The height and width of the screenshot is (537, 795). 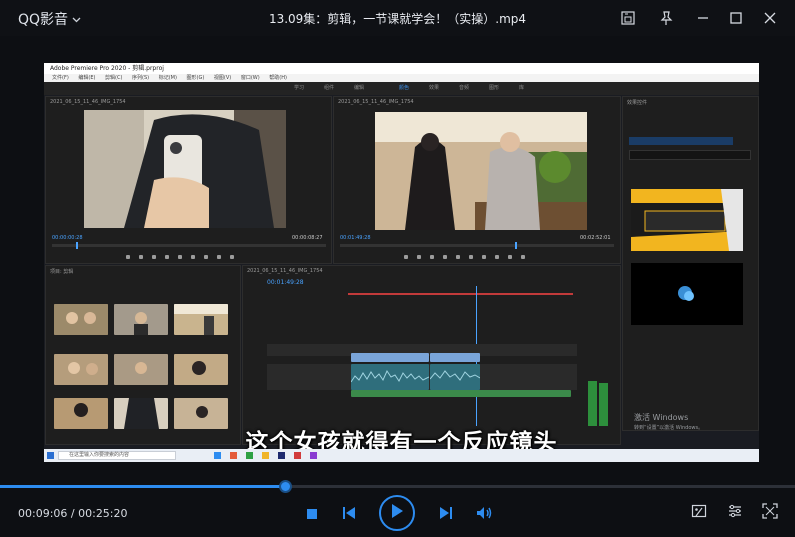 I want to click on maximize-icon, so click(x=736, y=18).